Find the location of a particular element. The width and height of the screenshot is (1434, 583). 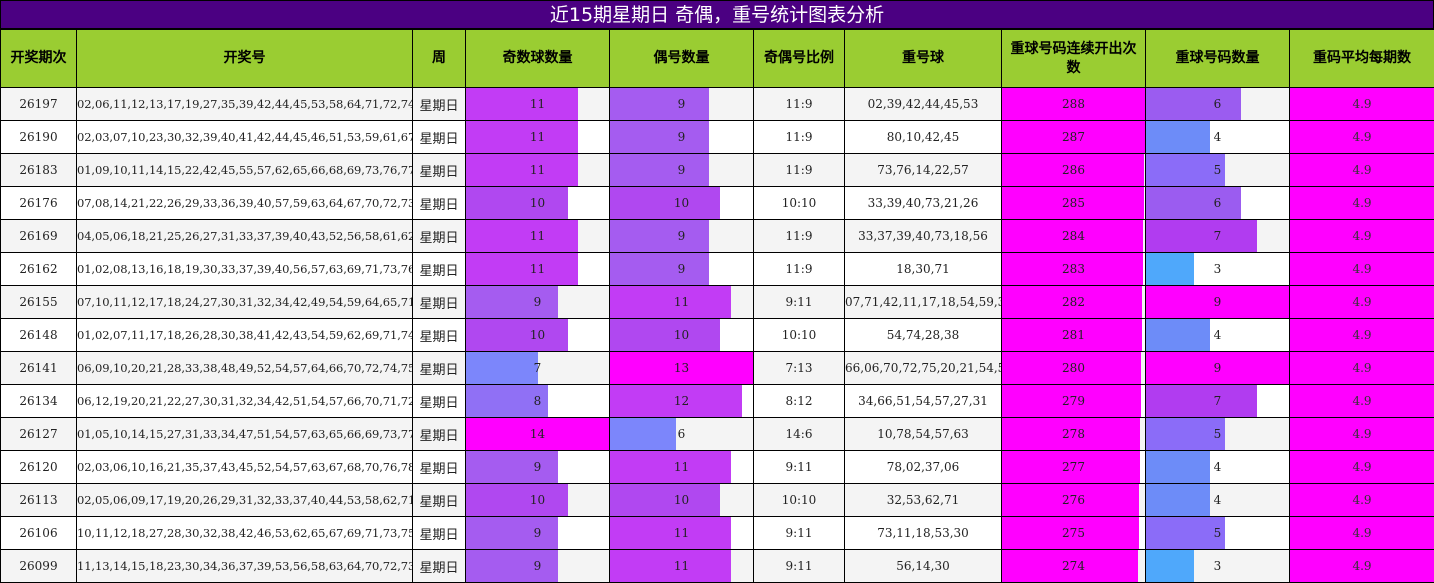

header-numbers: 开奖号 is located at coordinates (244, 58).